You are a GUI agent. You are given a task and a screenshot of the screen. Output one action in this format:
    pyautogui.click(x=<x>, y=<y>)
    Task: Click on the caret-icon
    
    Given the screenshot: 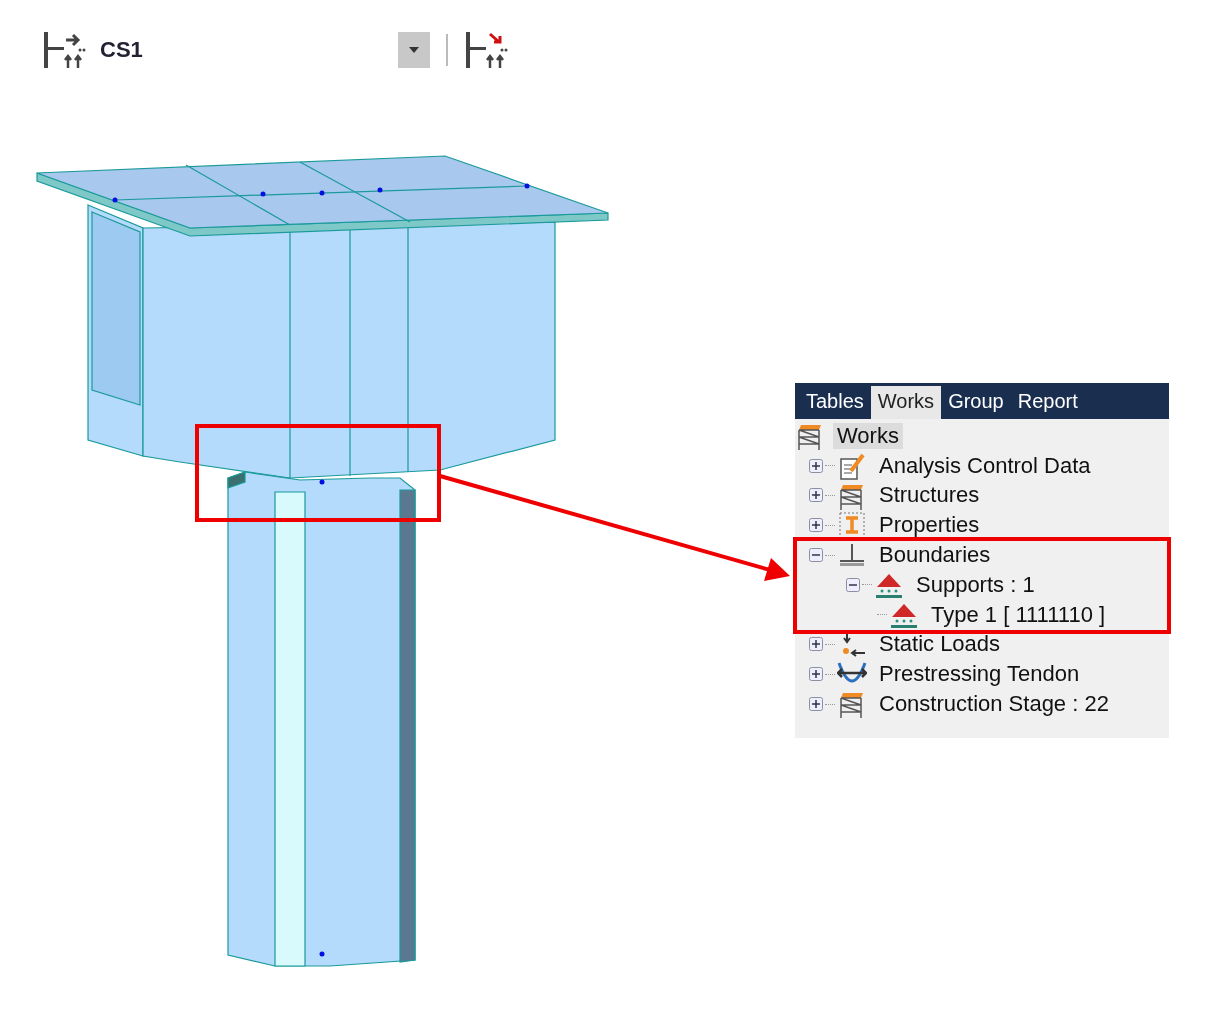 What is the action you would take?
    pyautogui.click(x=414, y=50)
    